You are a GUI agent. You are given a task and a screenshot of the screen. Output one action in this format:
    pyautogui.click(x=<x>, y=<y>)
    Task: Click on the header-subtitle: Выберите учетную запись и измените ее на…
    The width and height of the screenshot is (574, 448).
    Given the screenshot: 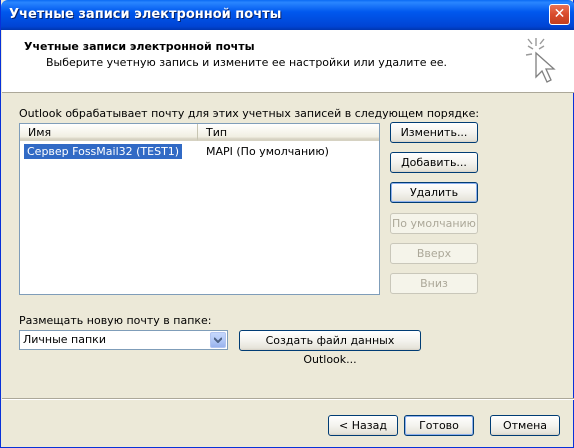 What is the action you would take?
    pyautogui.click(x=247, y=62)
    